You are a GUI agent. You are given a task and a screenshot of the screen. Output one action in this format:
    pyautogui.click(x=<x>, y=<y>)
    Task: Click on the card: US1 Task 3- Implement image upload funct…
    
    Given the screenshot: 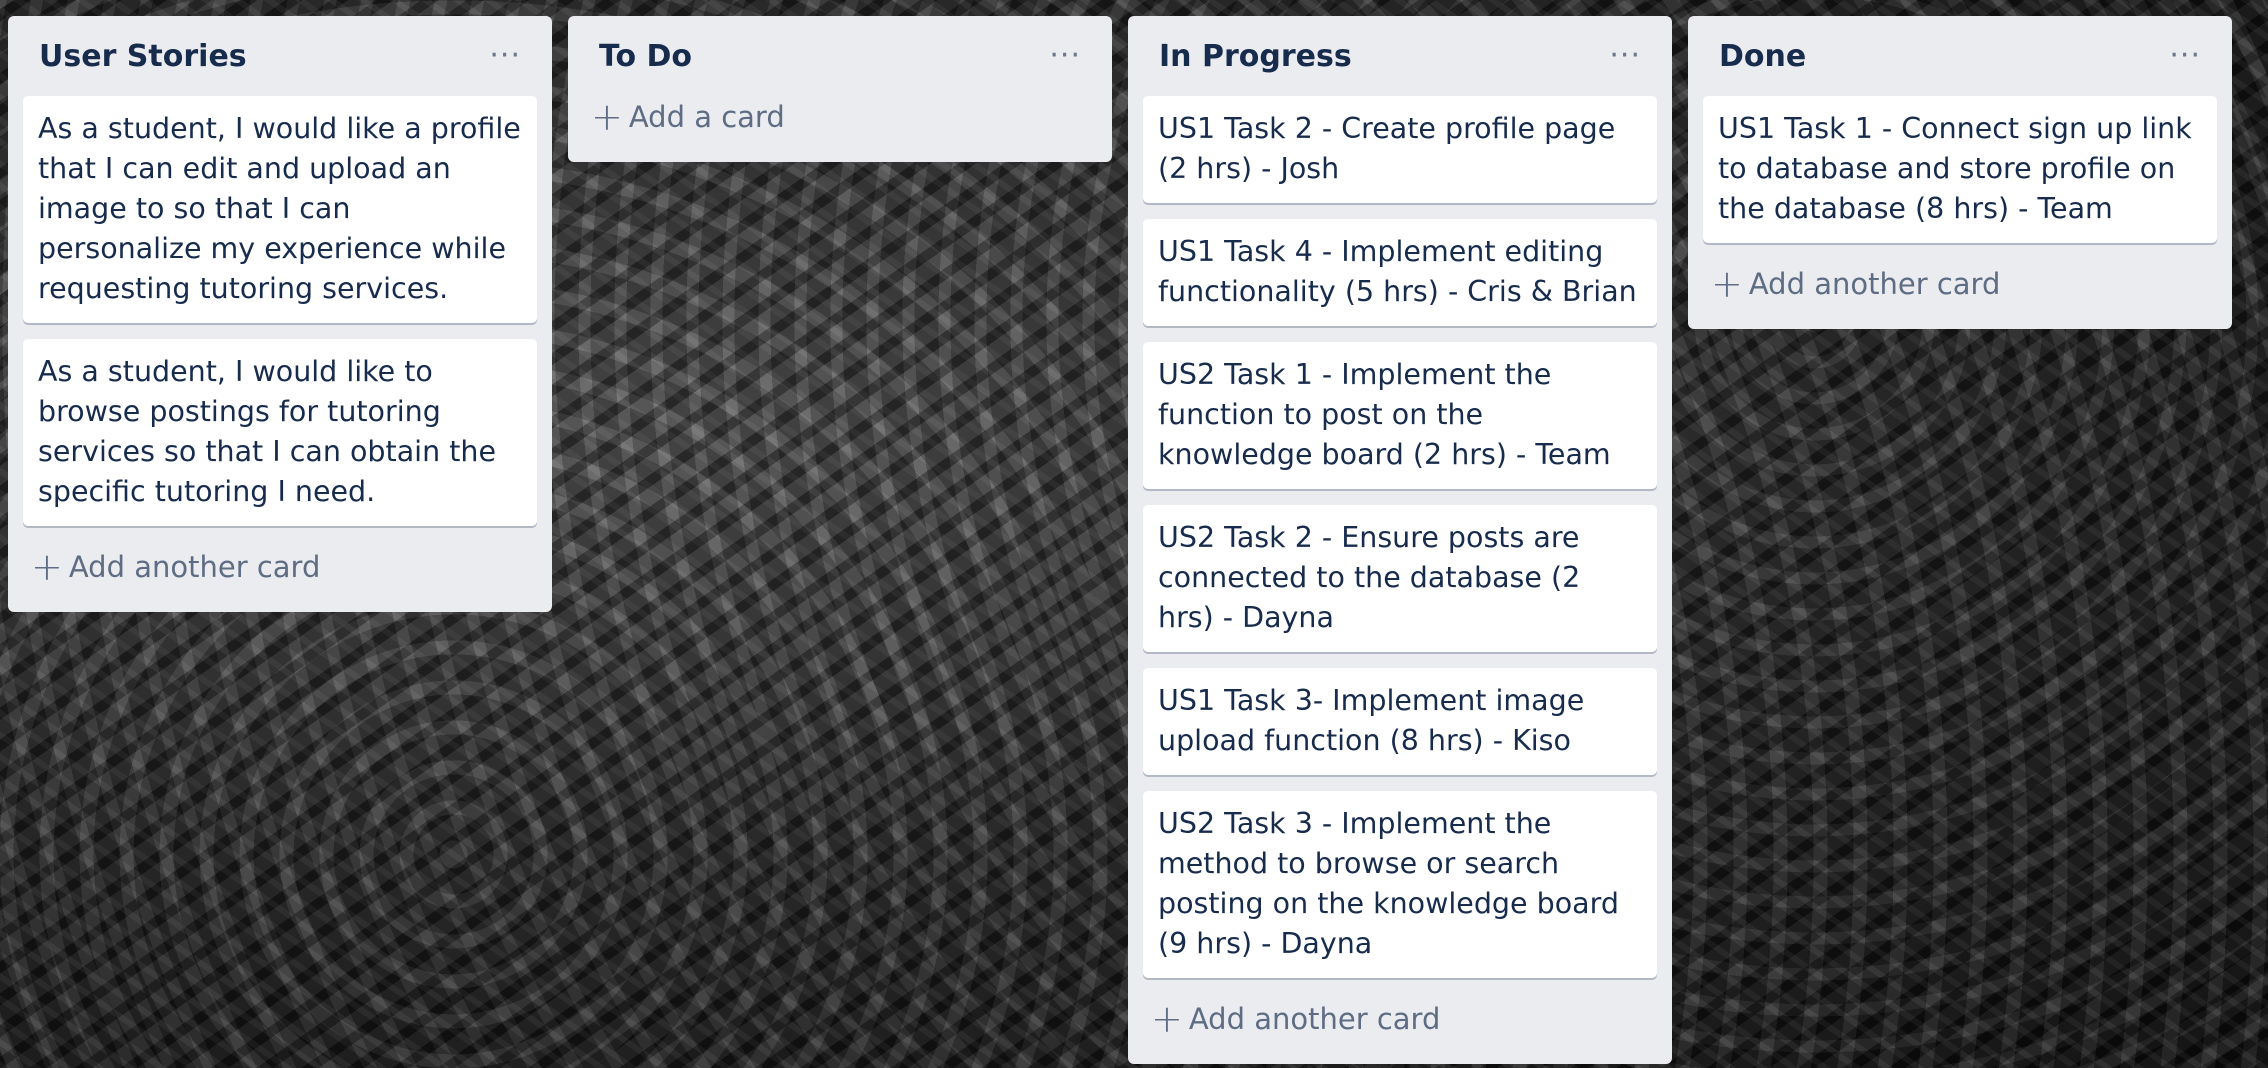 What is the action you would take?
    pyautogui.click(x=1400, y=721)
    